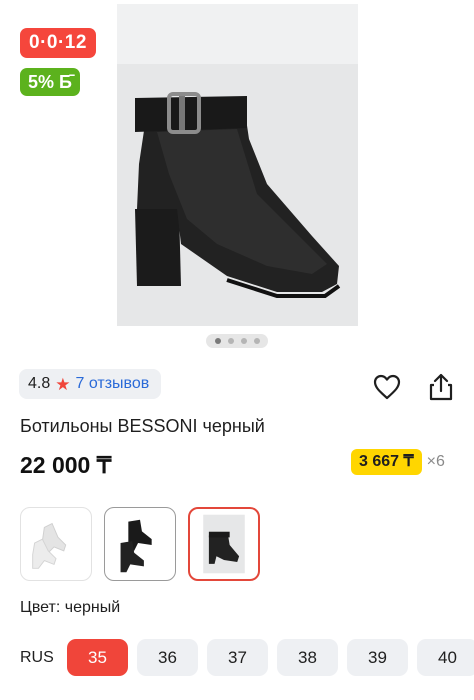 The height and width of the screenshot is (700, 474). What do you see at coordinates (39, 383) in the screenshot?
I see `rating-value: 4.8` at bounding box center [39, 383].